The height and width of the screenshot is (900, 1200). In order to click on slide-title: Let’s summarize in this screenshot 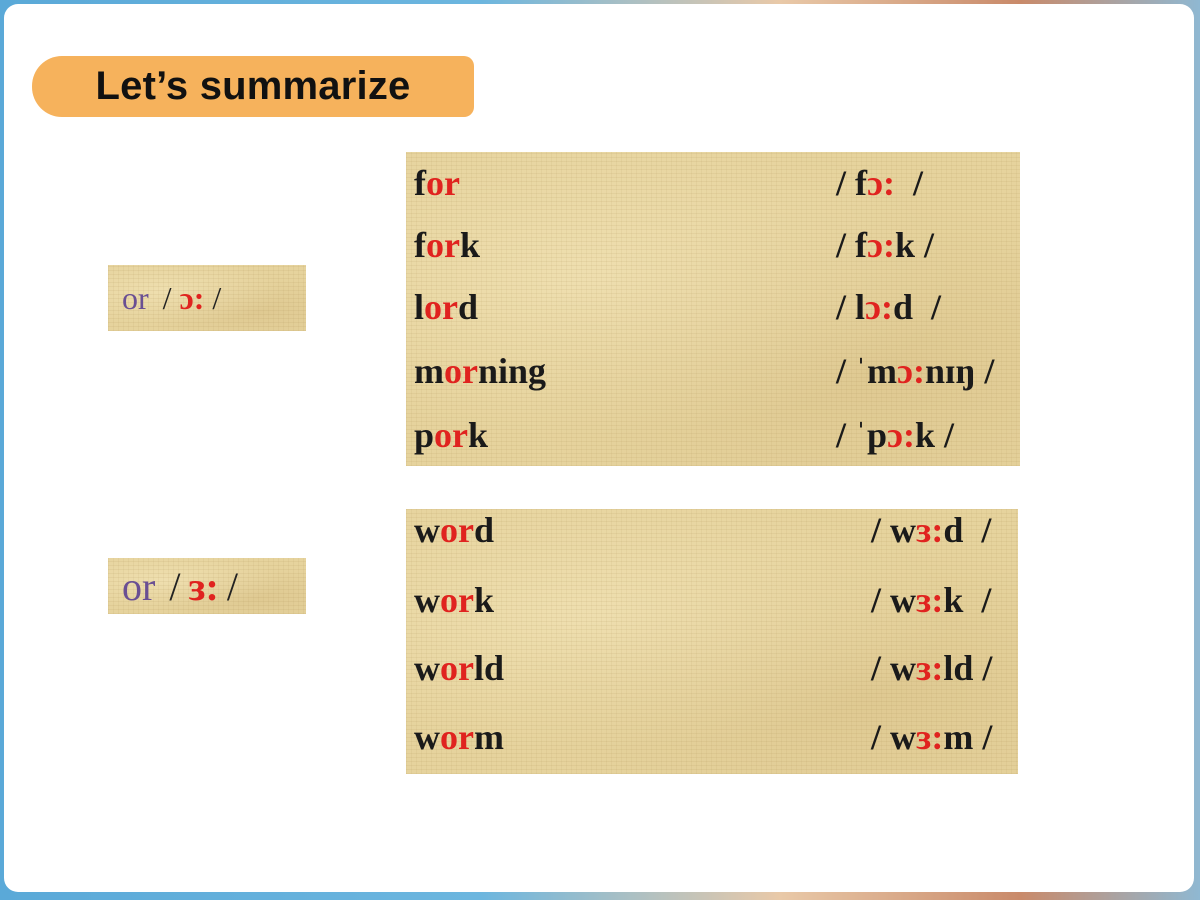, I will do `click(253, 86)`.